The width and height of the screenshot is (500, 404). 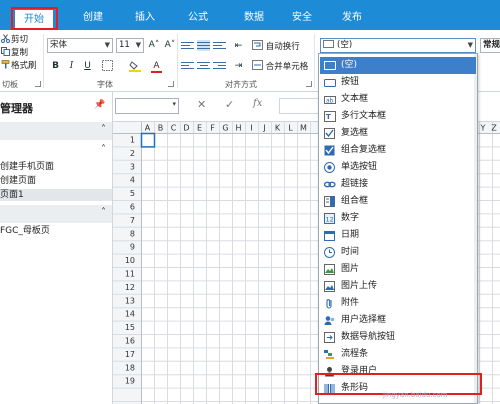 What do you see at coordinates (238, 46) in the screenshot?
I see `decrease-indent-button: ⇤` at bounding box center [238, 46].